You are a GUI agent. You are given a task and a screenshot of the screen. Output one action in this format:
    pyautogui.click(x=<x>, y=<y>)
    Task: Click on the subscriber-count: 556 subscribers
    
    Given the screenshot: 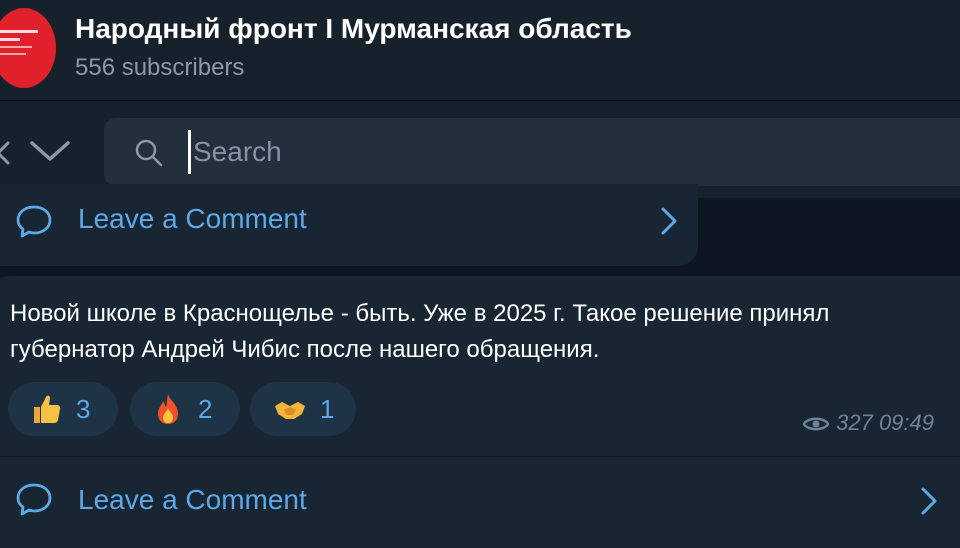 What is the action you would take?
    pyautogui.click(x=160, y=67)
    